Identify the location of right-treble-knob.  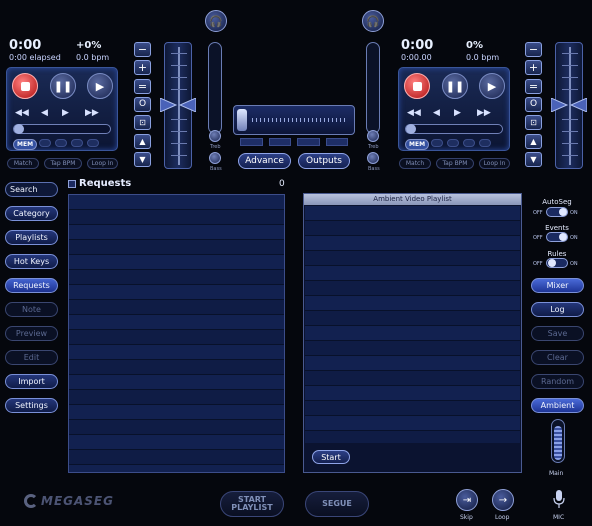
(373, 136).